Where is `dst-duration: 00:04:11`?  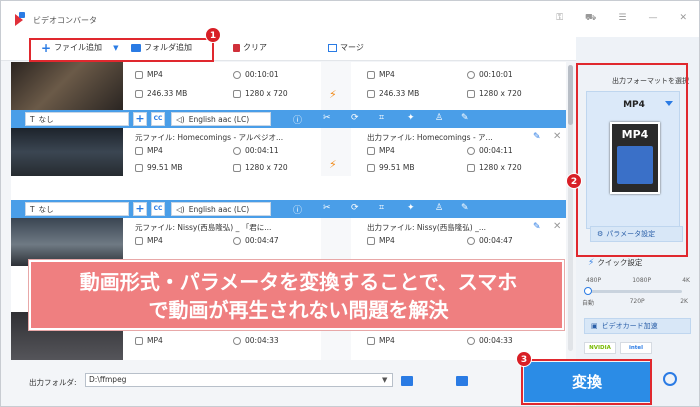
dst-duration: 00:04:11 is located at coordinates (490, 150).